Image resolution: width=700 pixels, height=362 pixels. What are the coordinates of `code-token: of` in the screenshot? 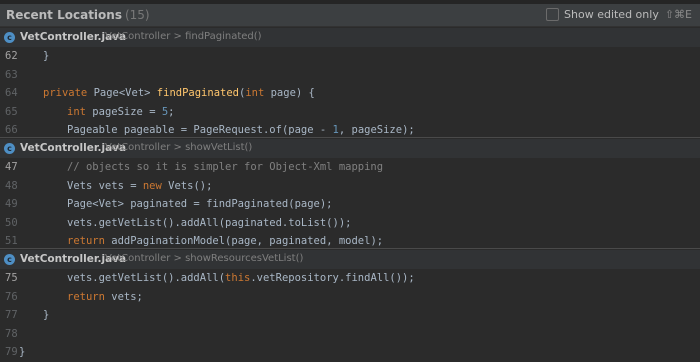 It's located at (275, 130).